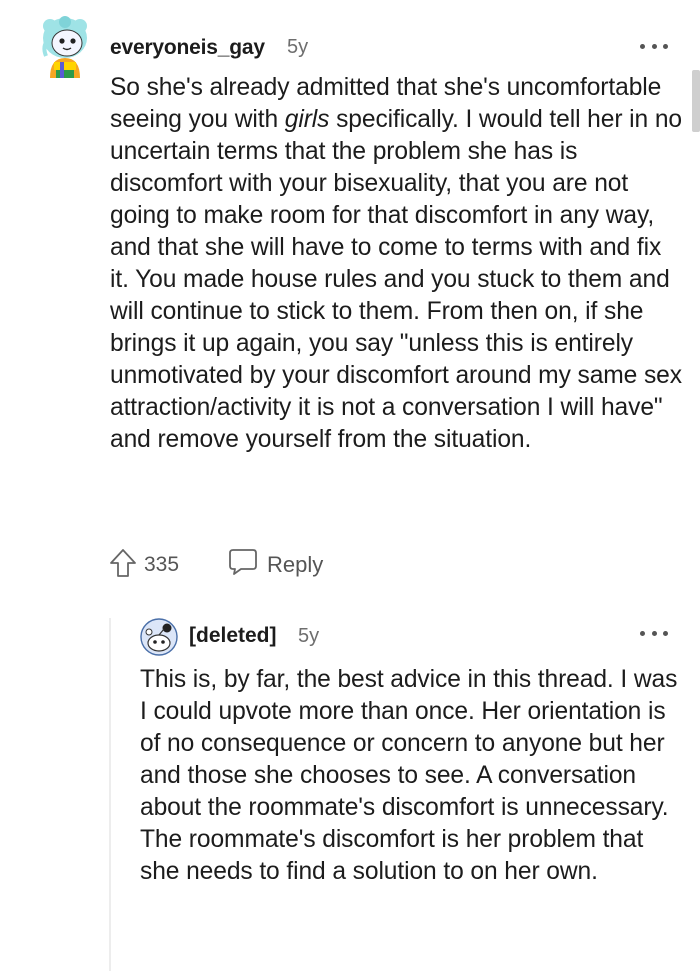 The width and height of the screenshot is (700, 971). Describe the element at coordinates (110, 794) in the screenshot. I see `thread-line` at that location.